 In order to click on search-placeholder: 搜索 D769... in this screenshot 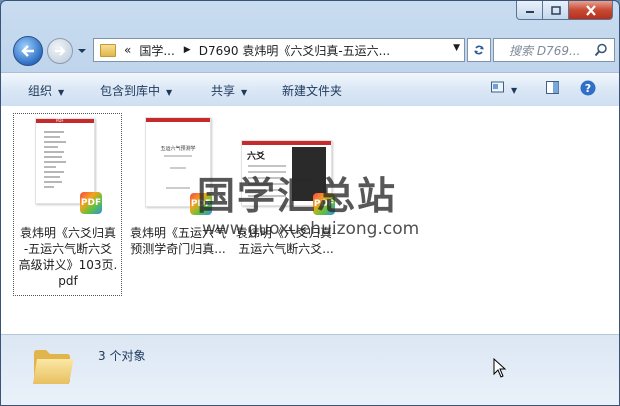, I will do `click(545, 50)`.